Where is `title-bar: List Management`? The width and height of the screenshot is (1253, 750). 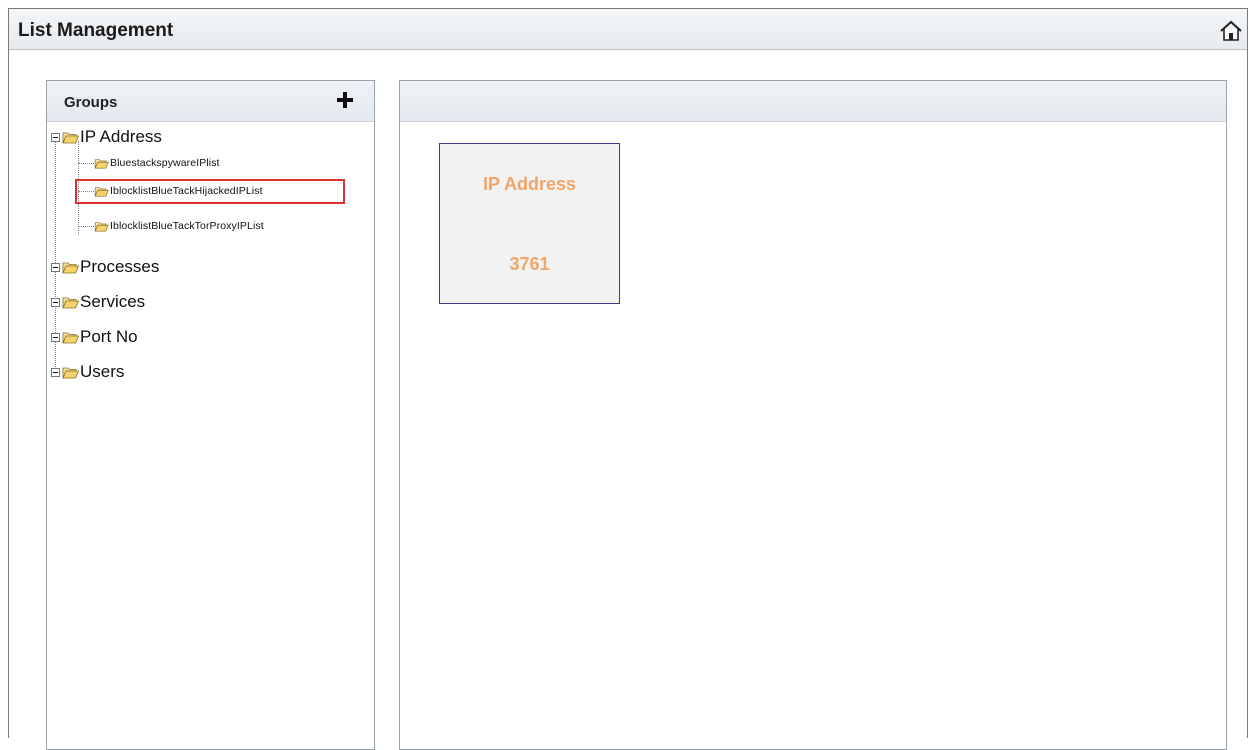 title-bar: List Management is located at coordinates (628, 29).